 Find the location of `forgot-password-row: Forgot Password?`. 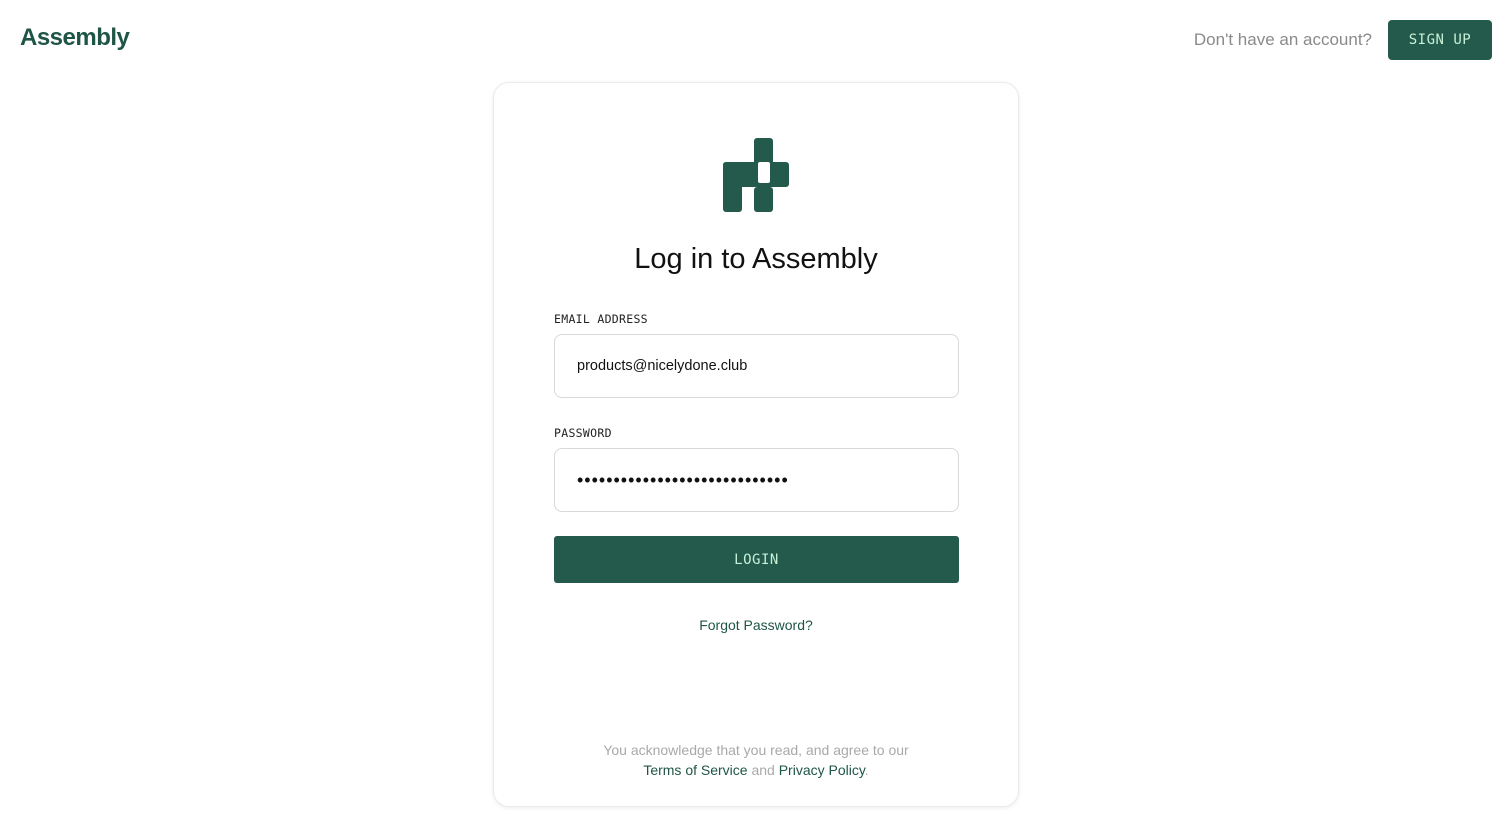

forgot-password-row: Forgot Password? is located at coordinates (756, 625).